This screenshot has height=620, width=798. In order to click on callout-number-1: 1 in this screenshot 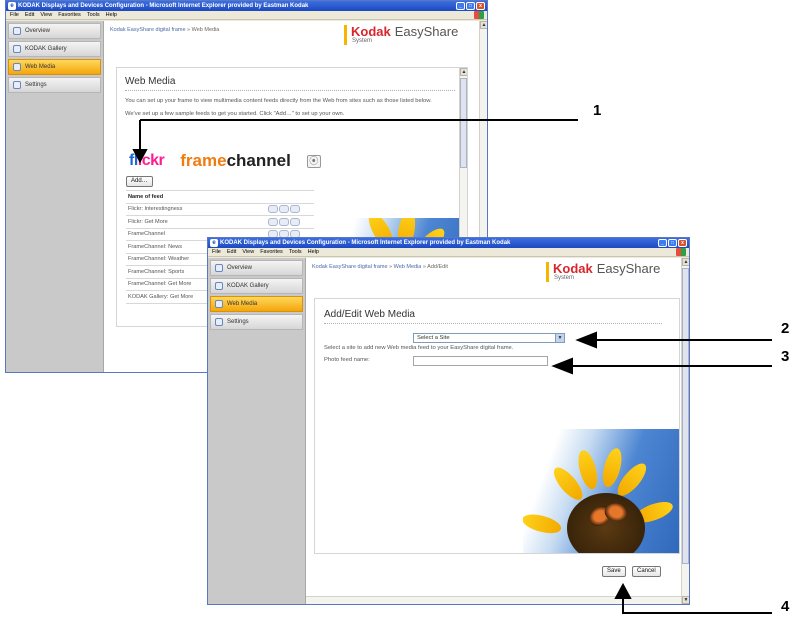, I will do `click(597, 110)`.